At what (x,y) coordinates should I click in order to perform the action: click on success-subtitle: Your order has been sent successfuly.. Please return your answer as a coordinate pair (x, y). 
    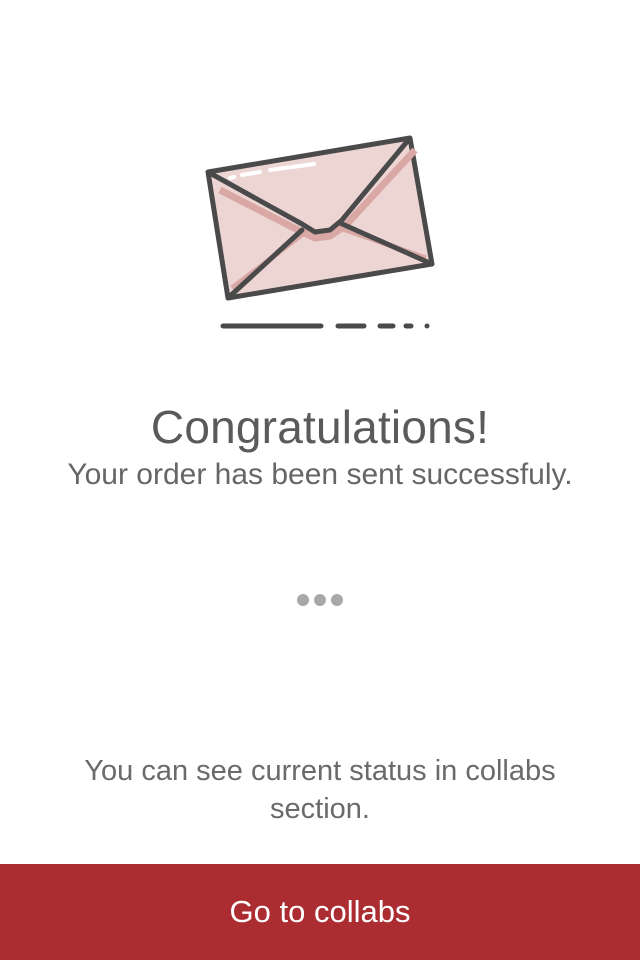
    Looking at the image, I should click on (320, 474).